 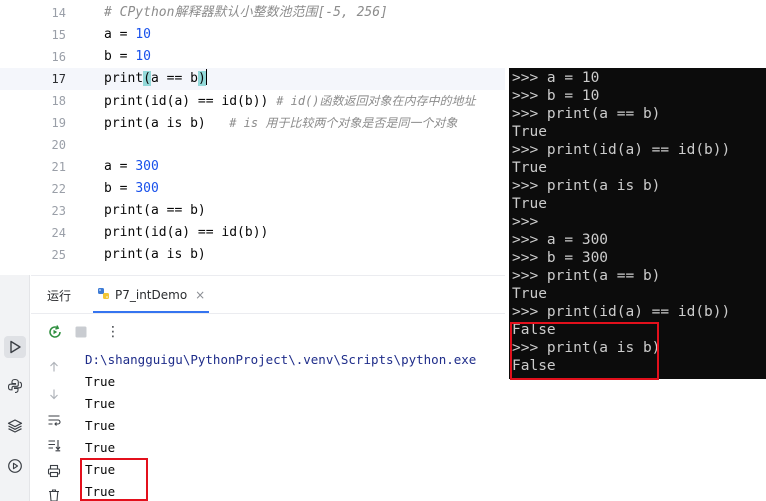 What do you see at coordinates (104, 295) in the screenshot?
I see `python-file-icon` at bounding box center [104, 295].